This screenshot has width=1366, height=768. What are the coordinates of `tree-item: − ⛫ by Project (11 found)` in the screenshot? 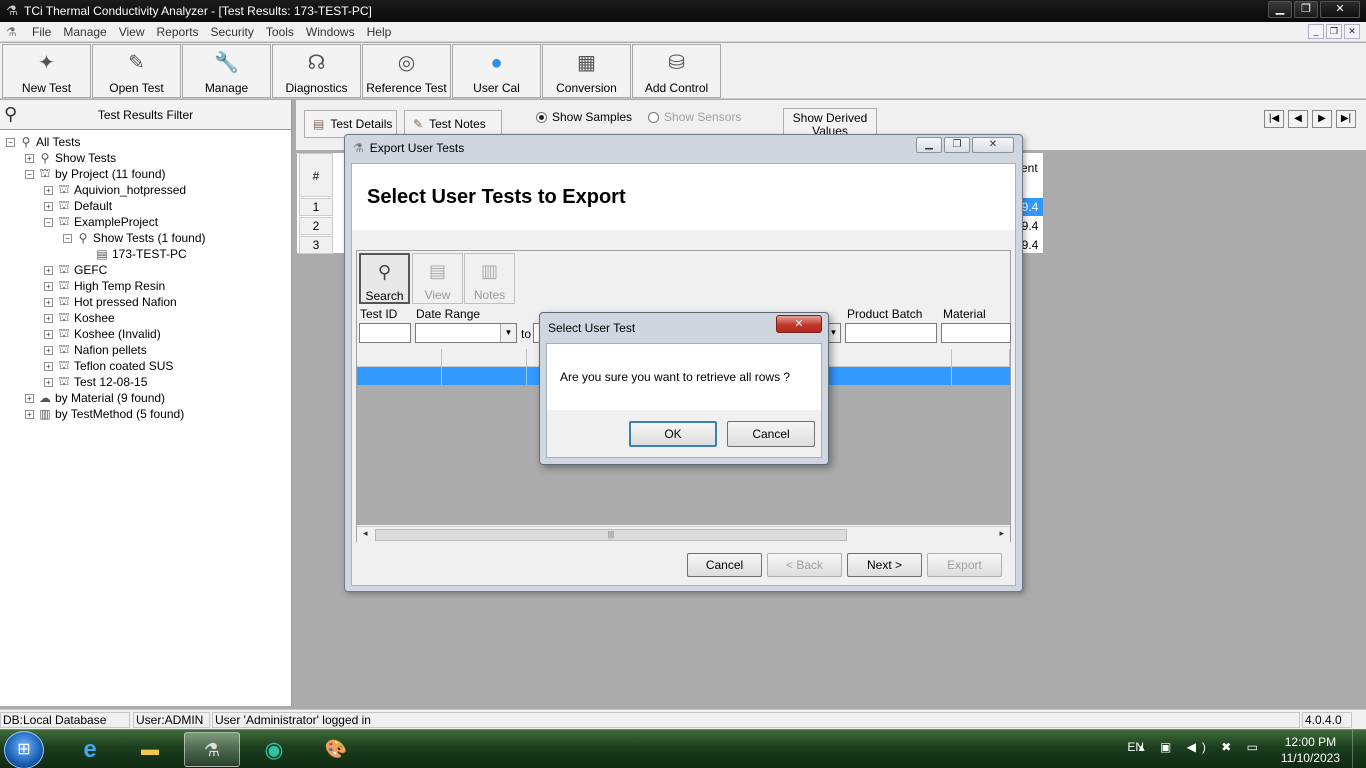 It's located at (145, 174).